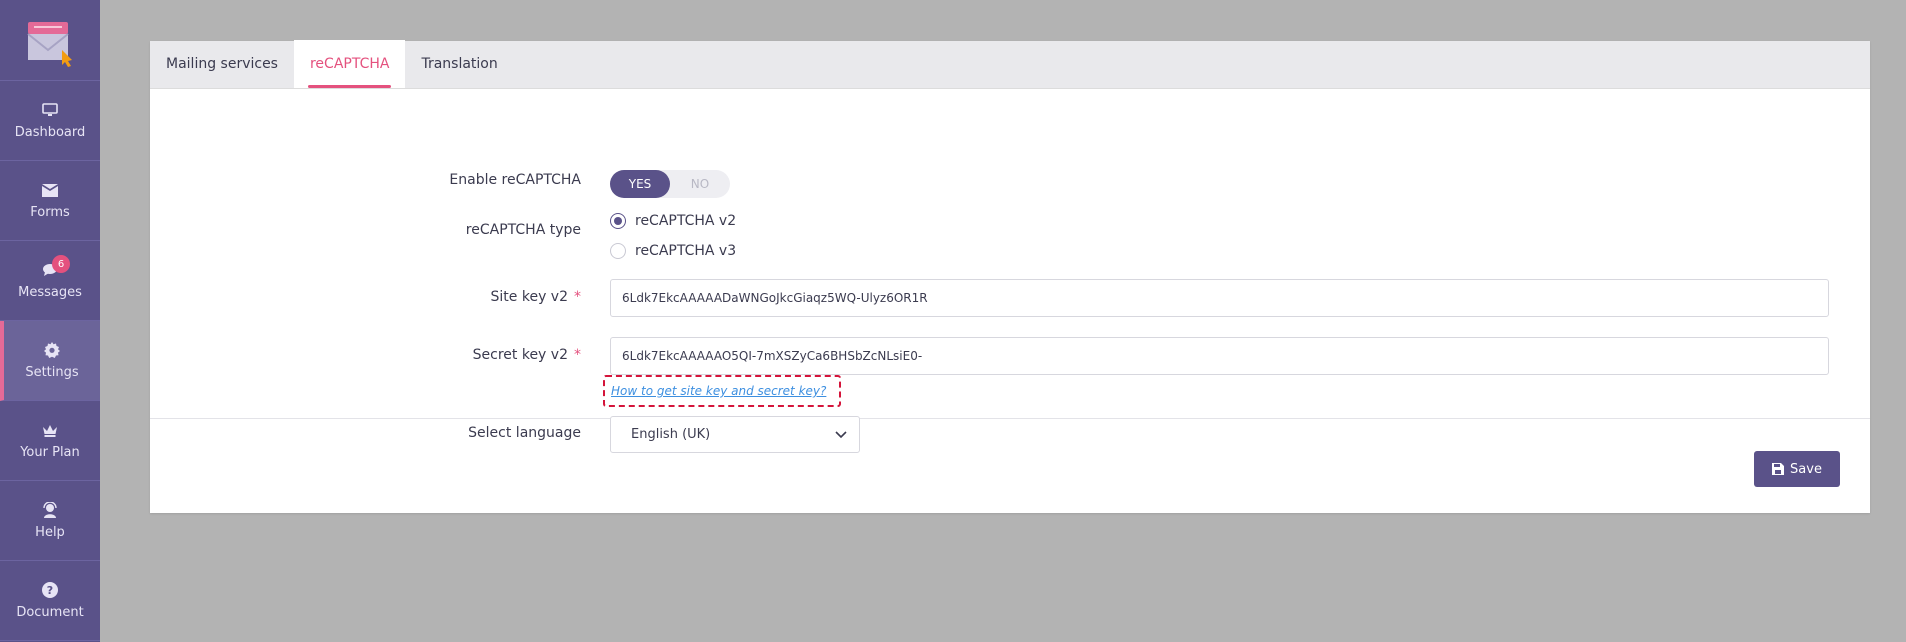 Image resolution: width=1906 pixels, height=642 pixels. What do you see at coordinates (50, 212) in the screenshot?
I see `sidebar-item-label: Forms` at bounding box center [50, 212].